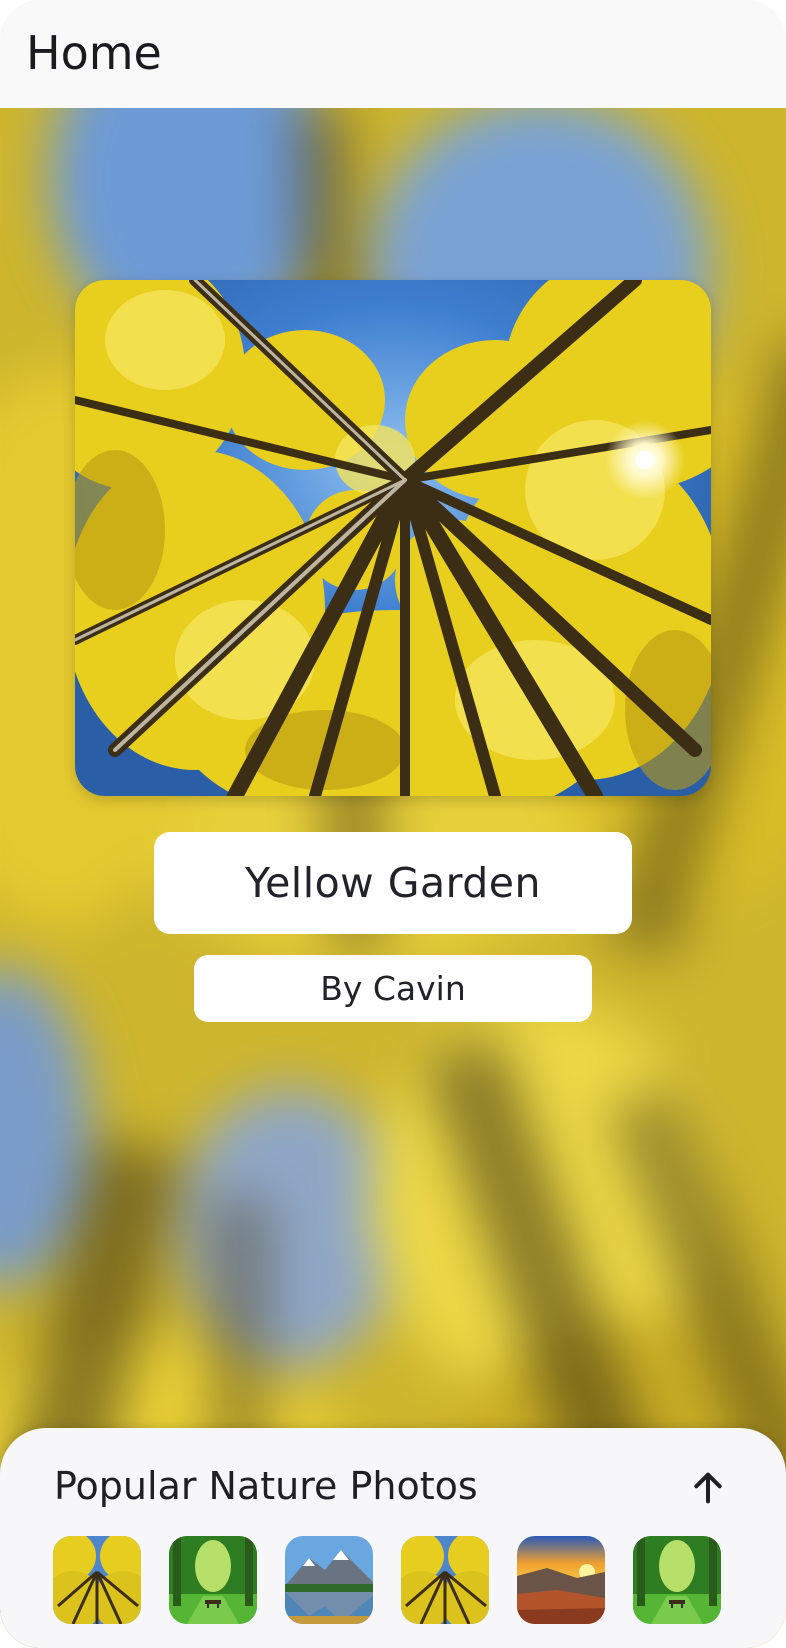 Image resolution: width=786 pixels, height=1648 pixels. What do you see at coordinates (398, 1580) in the screenshot?
I see `thumbnail-row` at bounding box center [398, 1580].